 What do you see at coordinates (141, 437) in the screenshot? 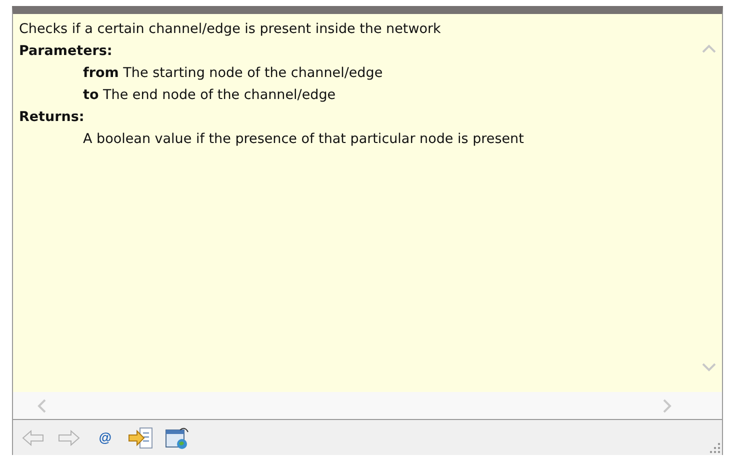
I see `arrow-document-icon` at bounding box center [141, 437].